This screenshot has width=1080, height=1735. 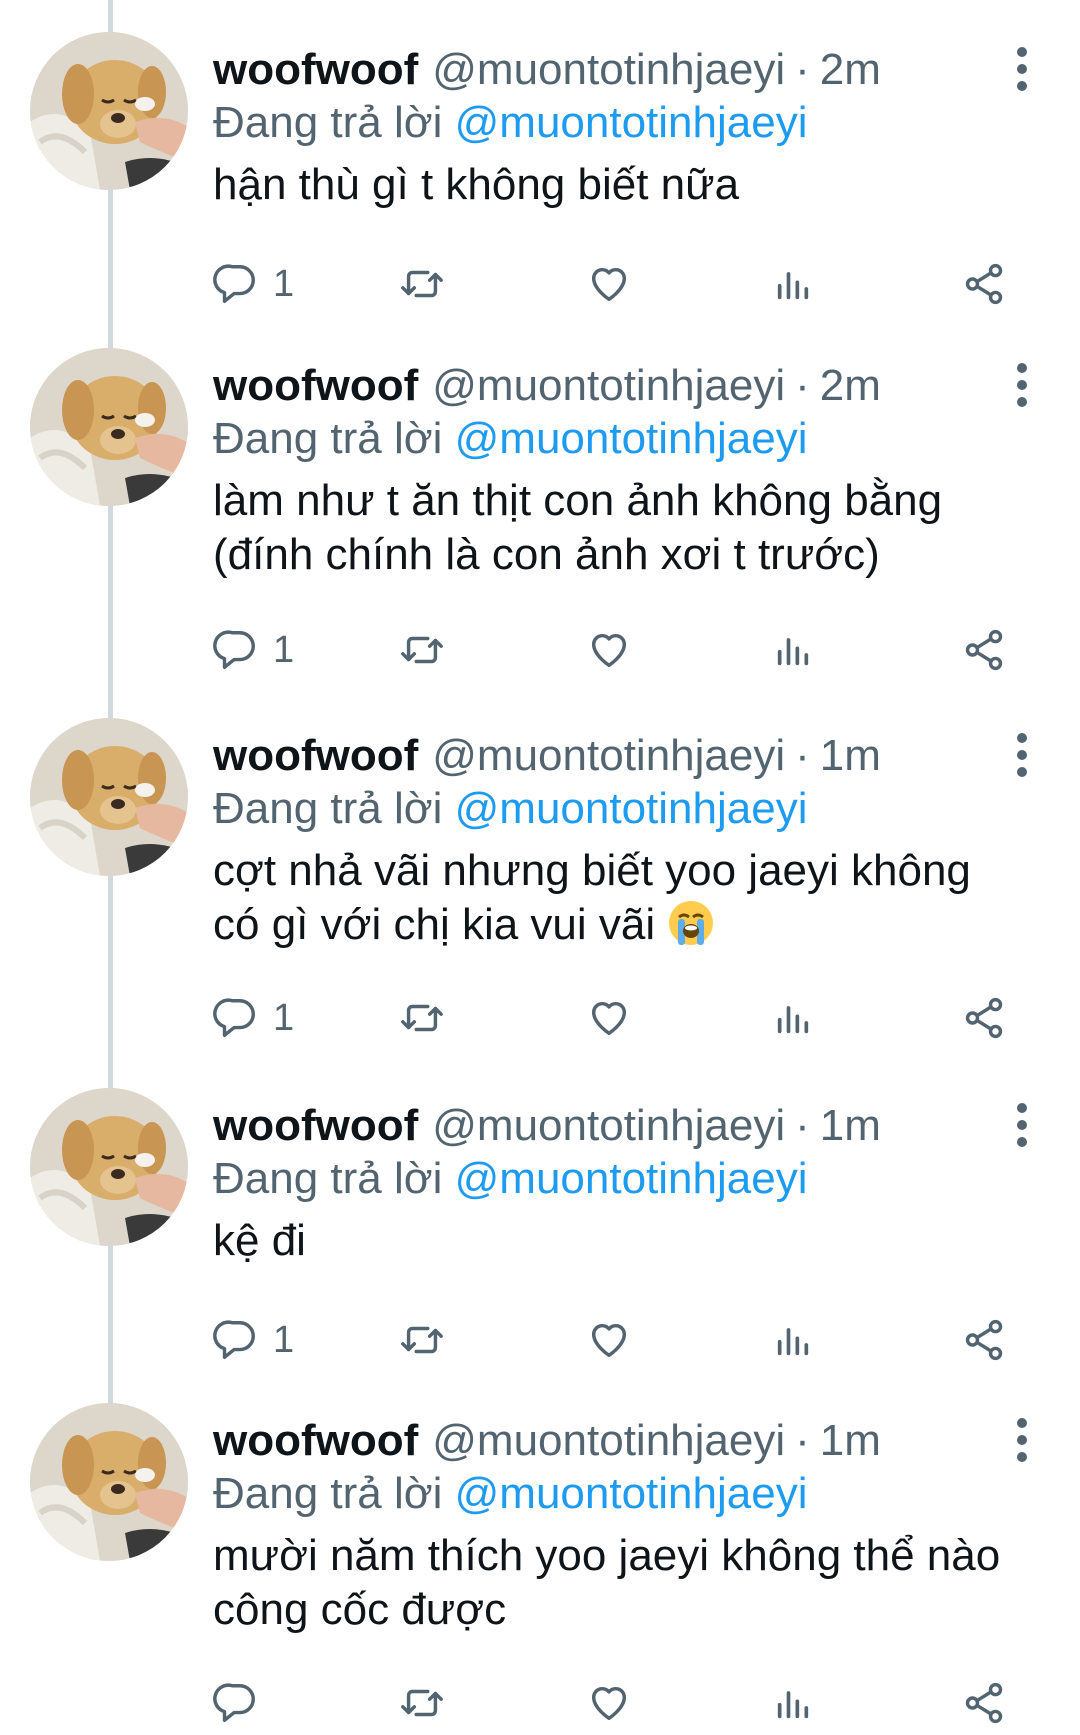 What do you see at coordinates (234, 649) in the screenshot?
I see `speech-bubble-icon` at bounding box center [234, 649].